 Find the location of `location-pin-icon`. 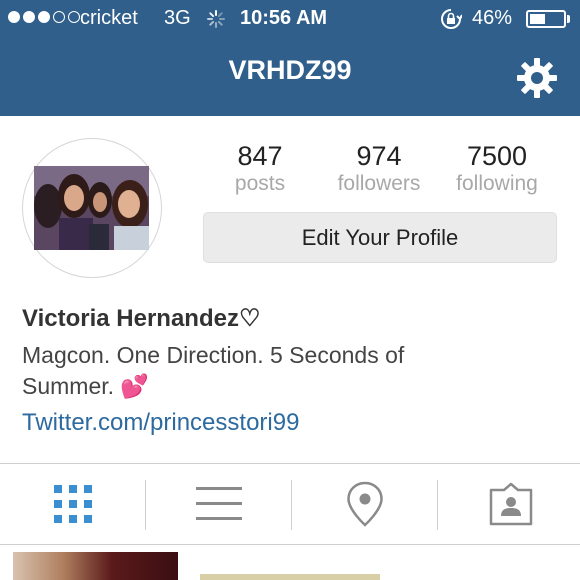

location-pin-icon is located at coordinates (364, 504).